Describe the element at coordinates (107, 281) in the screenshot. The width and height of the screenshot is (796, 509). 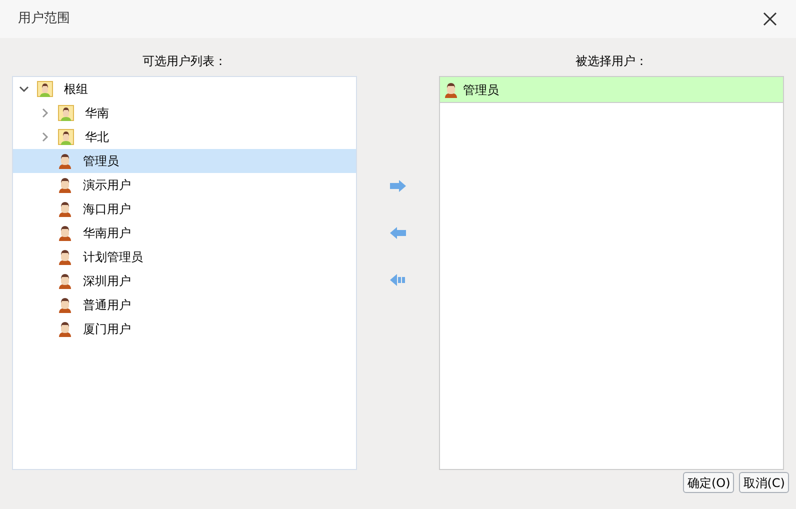
I see `tree-item-label: 深圳用户` at that location.